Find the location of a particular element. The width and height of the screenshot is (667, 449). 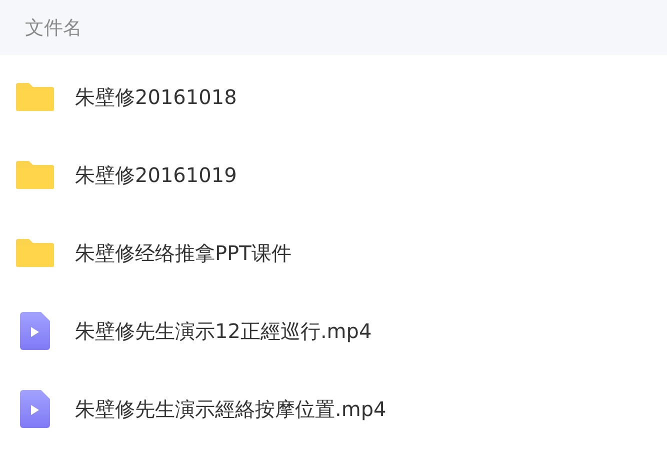

file-name: 朱壁修经络推拿PPT课件 is located at coordinates (183, 253).